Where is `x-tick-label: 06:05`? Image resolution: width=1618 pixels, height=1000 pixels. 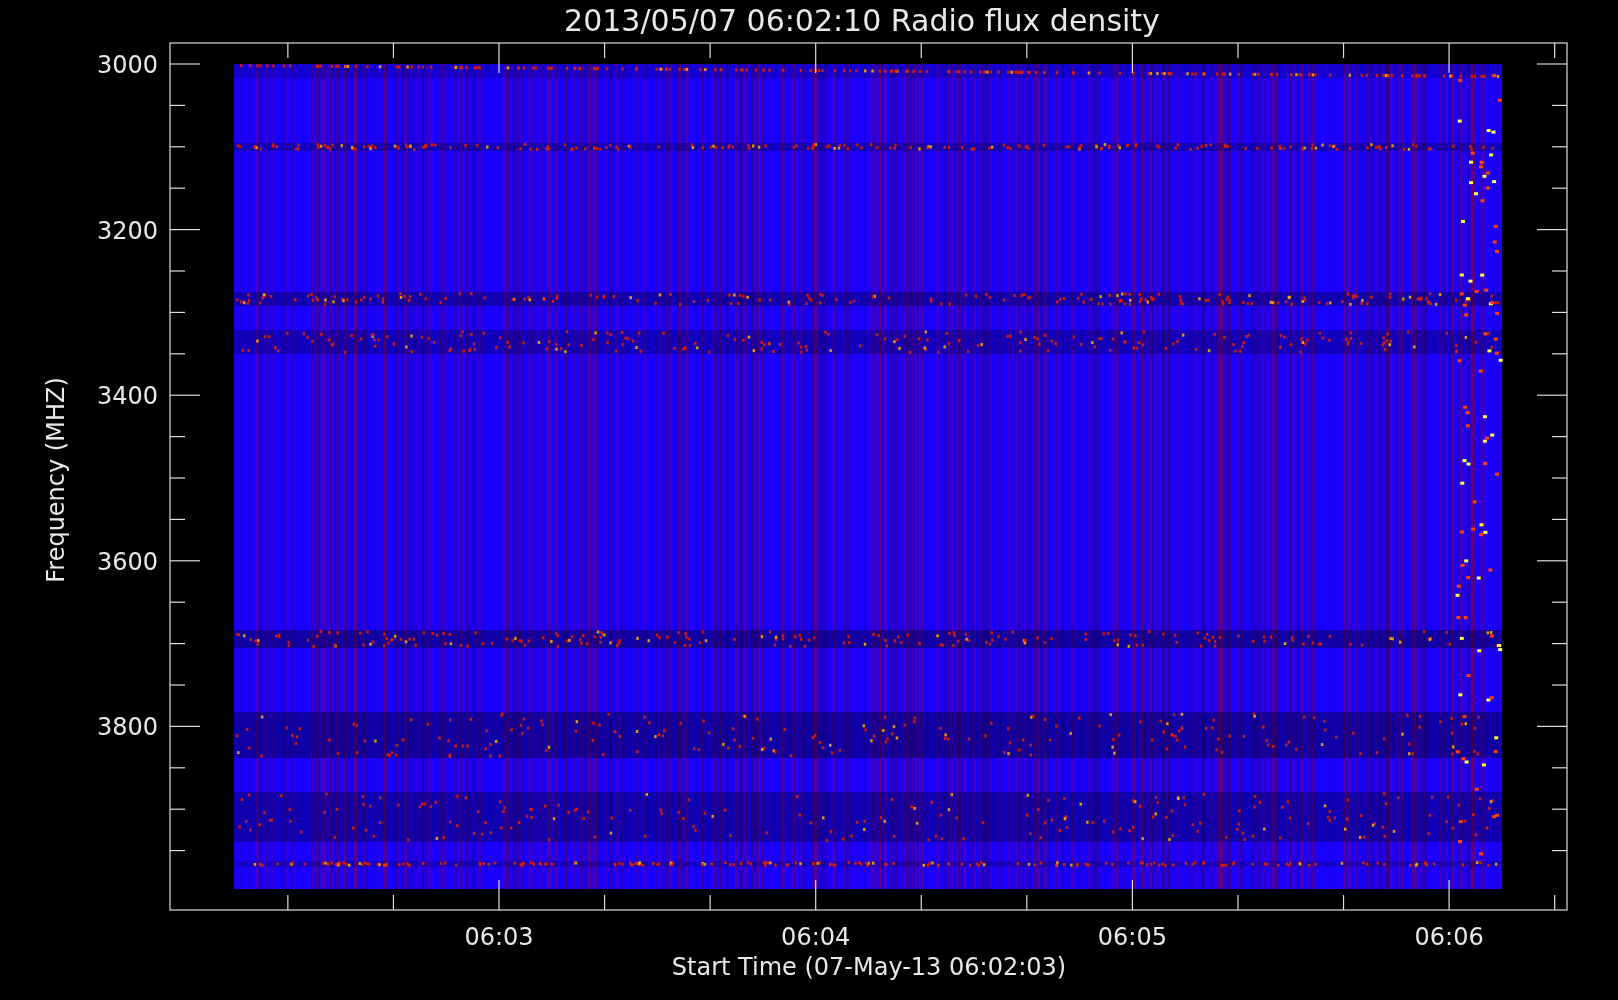 x-tick-label: 06:05 is located at coordinates (1132, 937).